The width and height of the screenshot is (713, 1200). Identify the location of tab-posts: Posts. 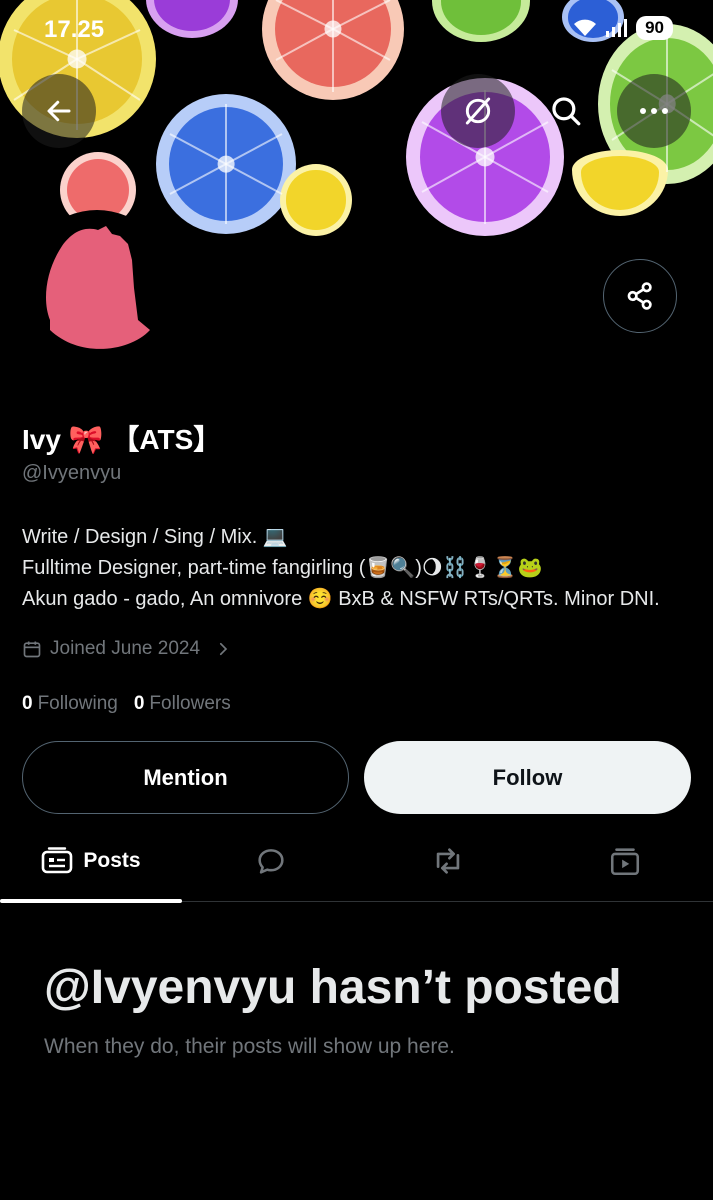
(91, 861).